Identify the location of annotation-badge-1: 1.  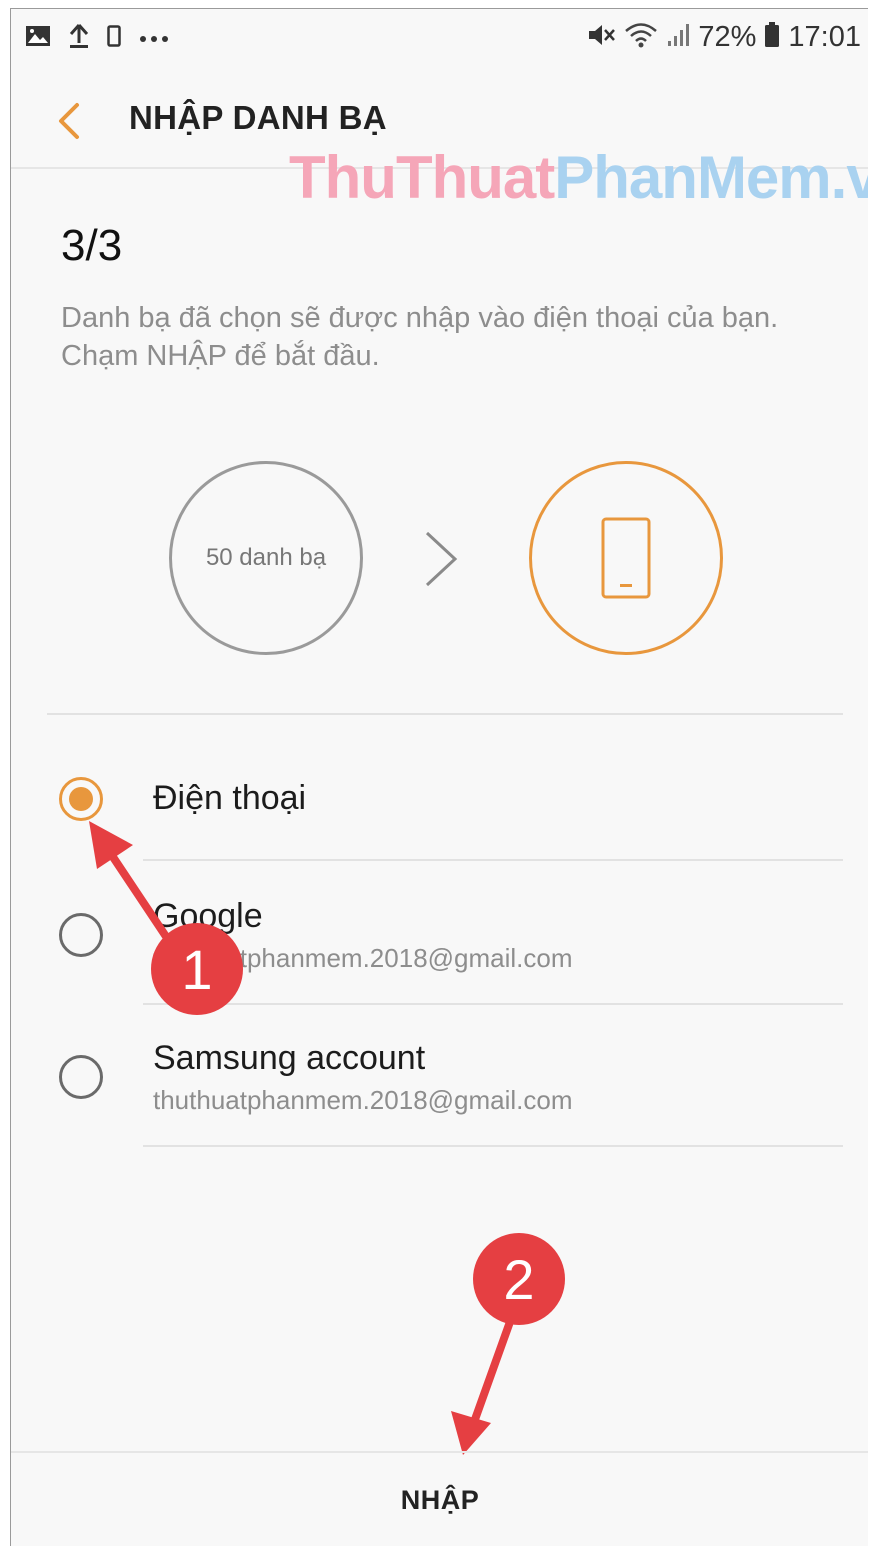
(197, 969).